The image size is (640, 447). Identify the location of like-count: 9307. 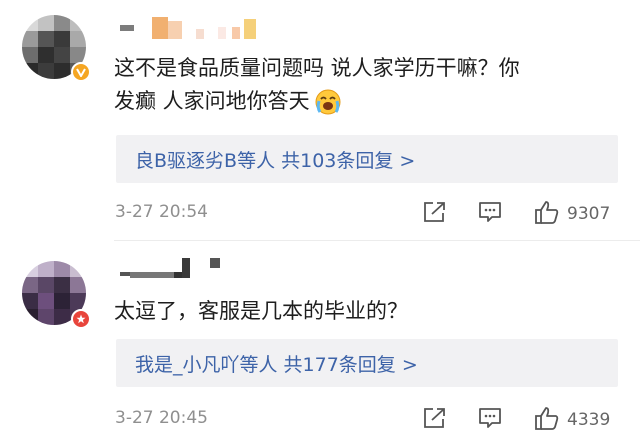
(589, 214).